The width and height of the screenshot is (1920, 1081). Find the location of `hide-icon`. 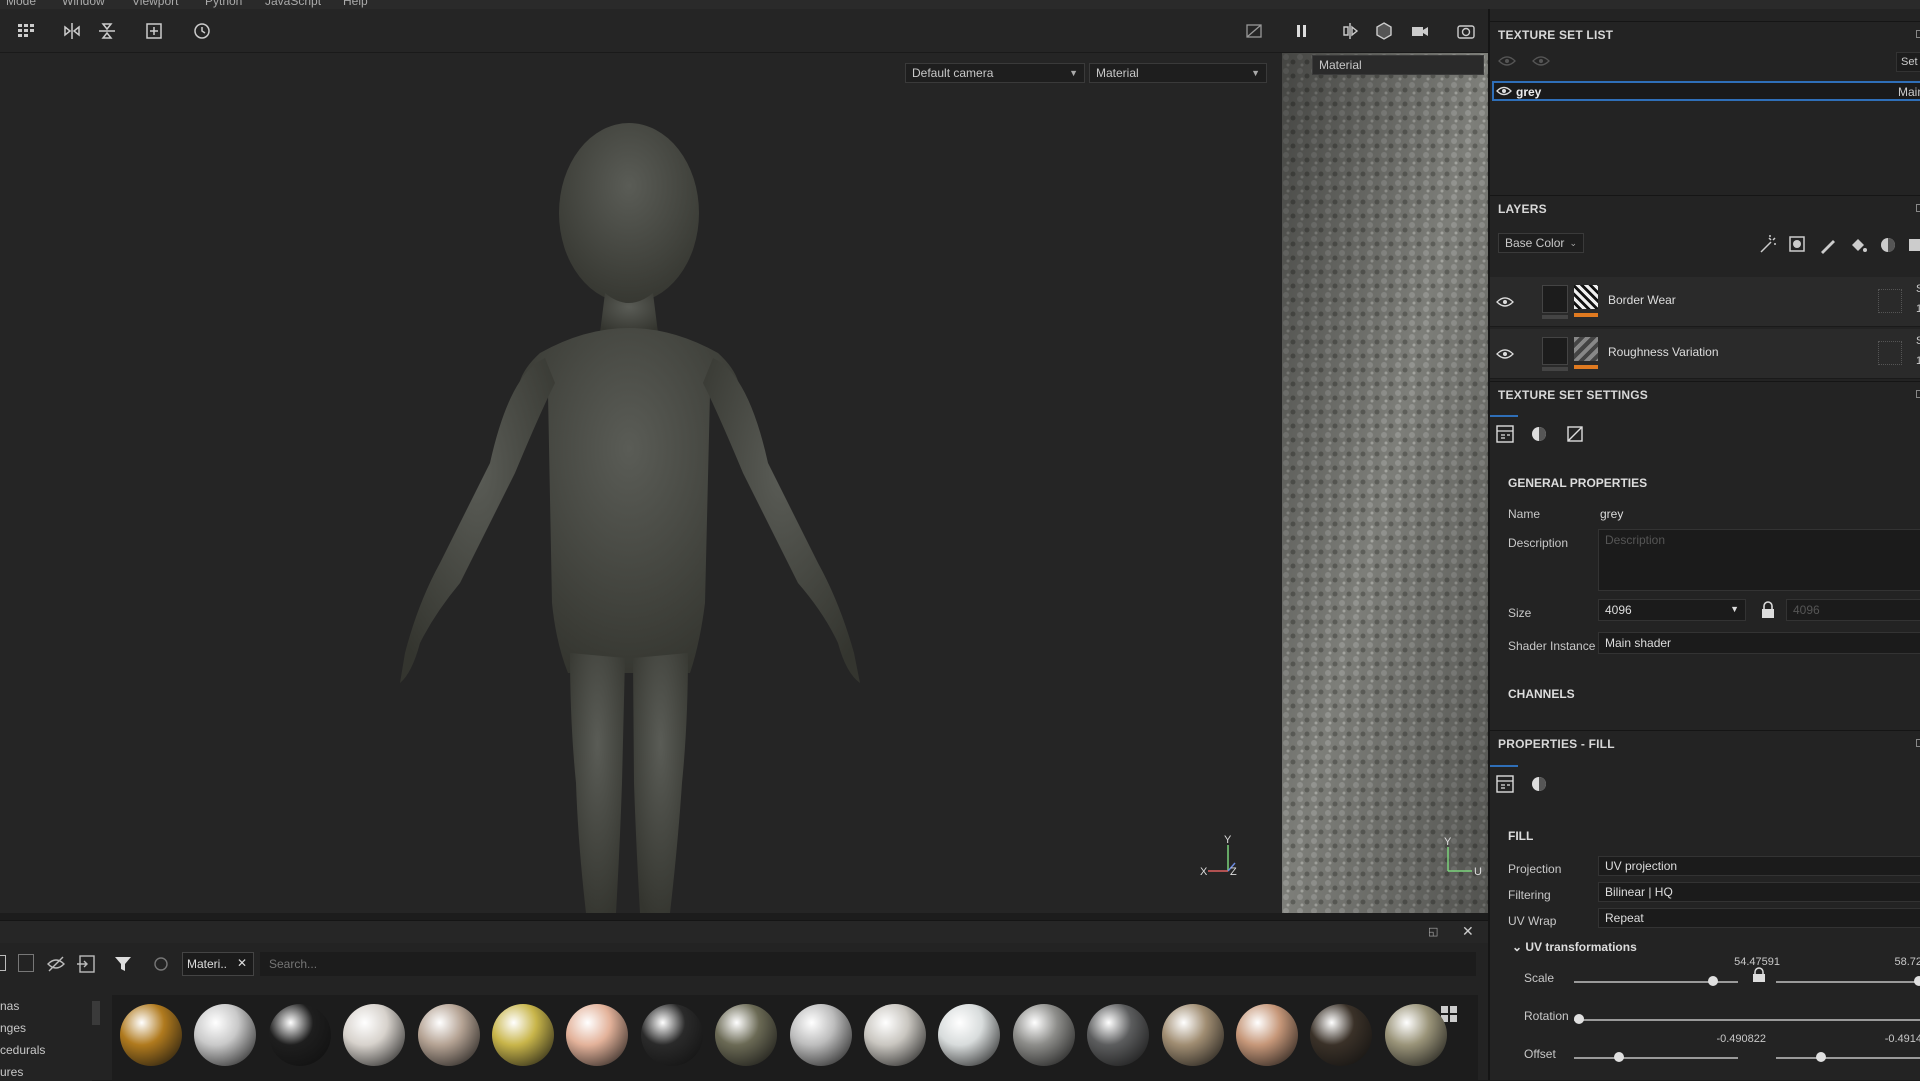

hide-icon is located at coordinates (56, 964).